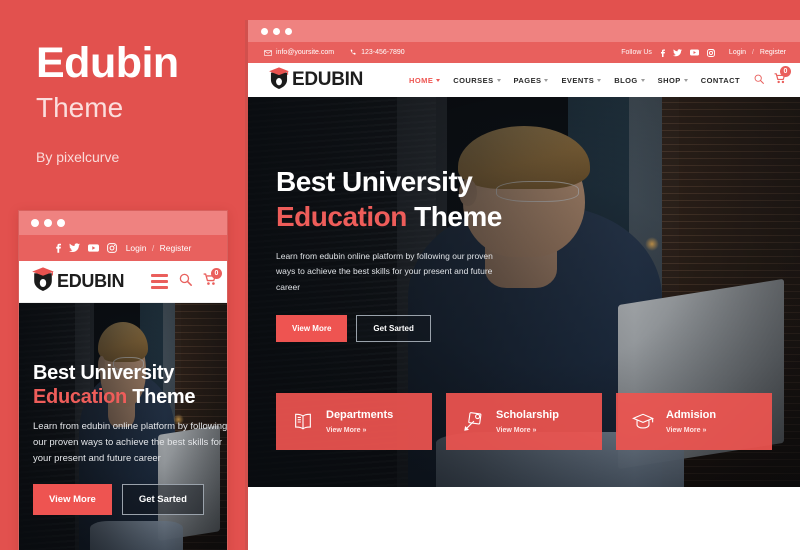 This screenshot has width=800, height=550. I want to click on mobile-hero-heading: Best University Education Theme, so click(123, 385).